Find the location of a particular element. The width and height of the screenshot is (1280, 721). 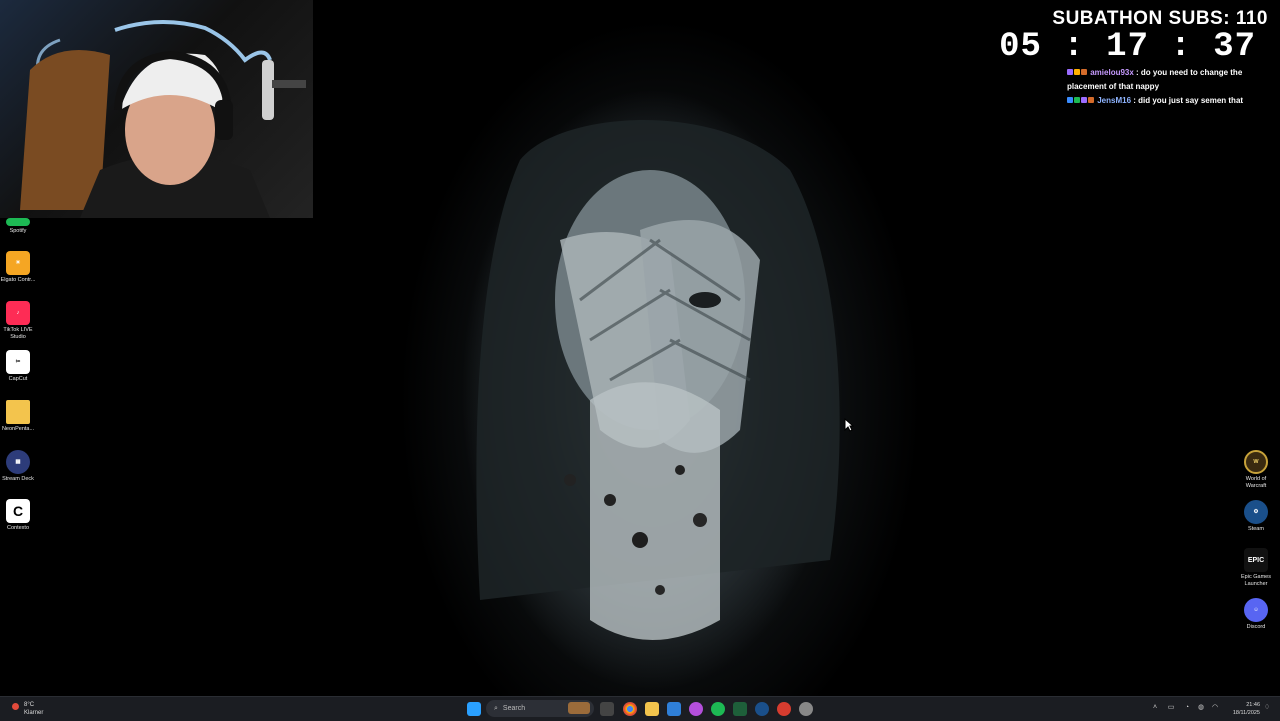

tray-app-icon: ▭ is located at coordinates (1171, 708).